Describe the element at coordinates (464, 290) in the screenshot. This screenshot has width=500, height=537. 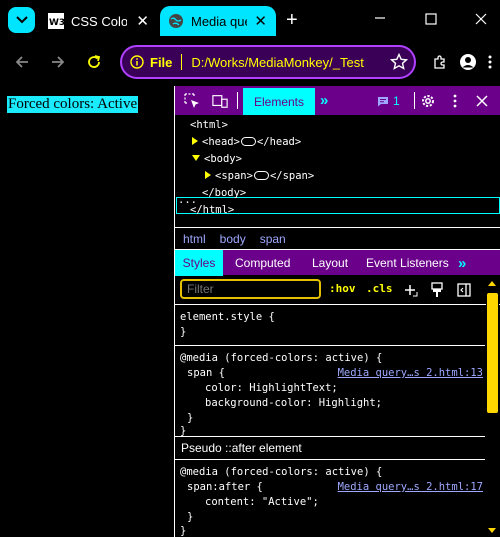
I see `toggle-sidebar-icon` at that location.